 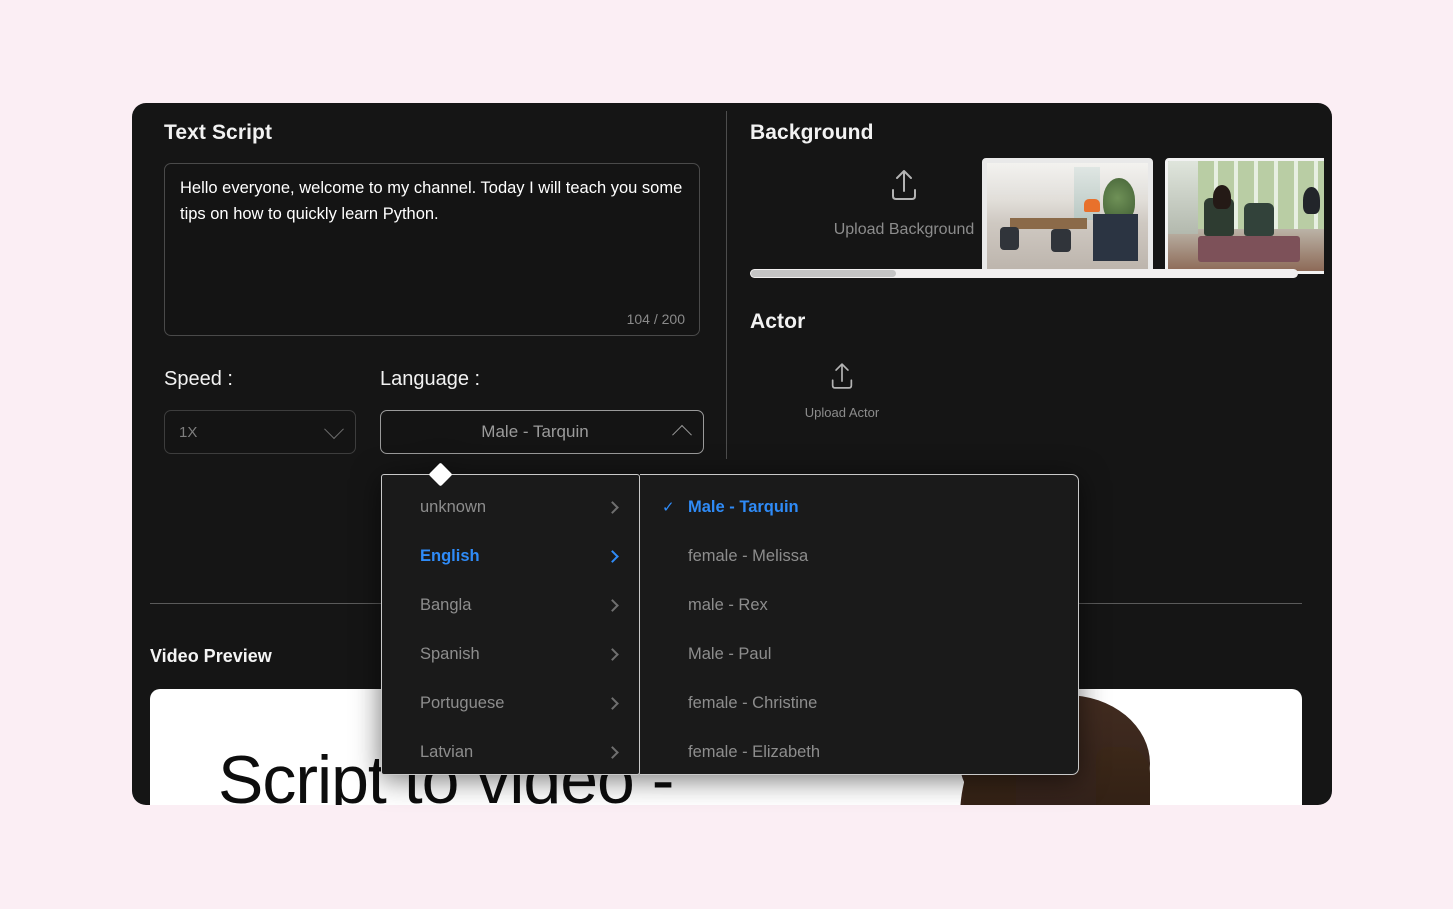 What do you see at coordinates (668, 507) in the screenshot?
I see `check-icon: ✓` at bounding box center [668, 507].